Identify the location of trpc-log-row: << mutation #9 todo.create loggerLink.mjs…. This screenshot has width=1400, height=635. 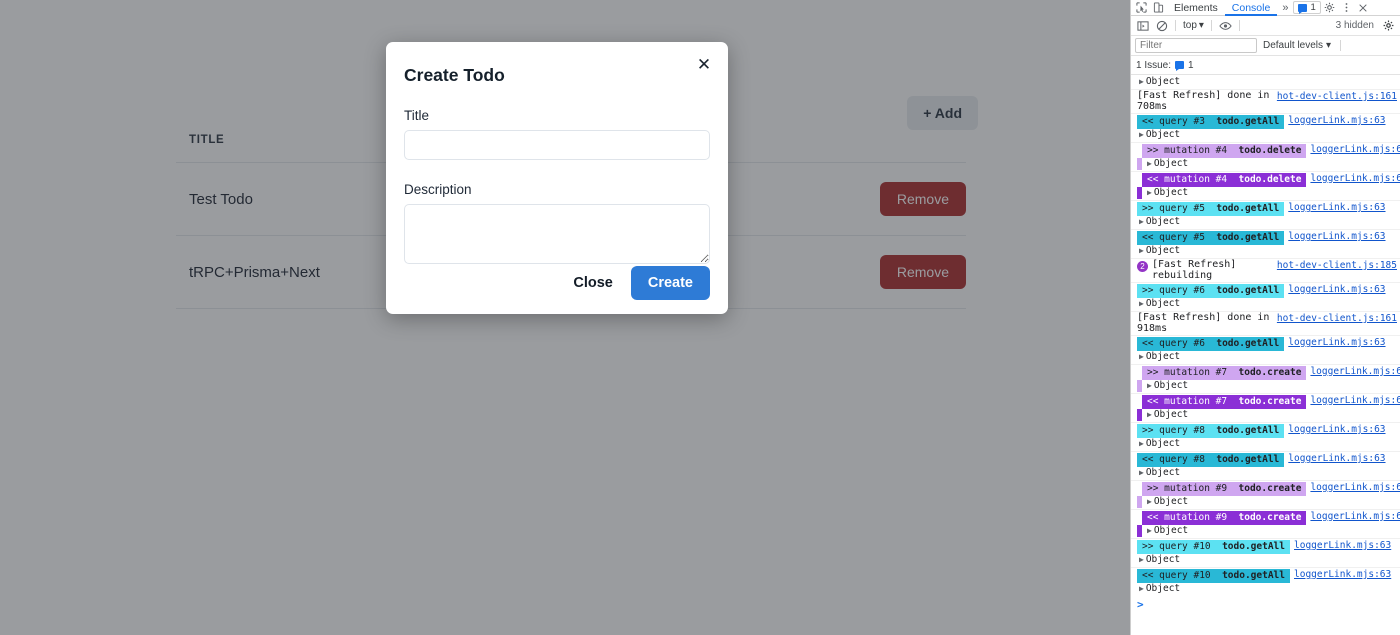
(1265, 524).